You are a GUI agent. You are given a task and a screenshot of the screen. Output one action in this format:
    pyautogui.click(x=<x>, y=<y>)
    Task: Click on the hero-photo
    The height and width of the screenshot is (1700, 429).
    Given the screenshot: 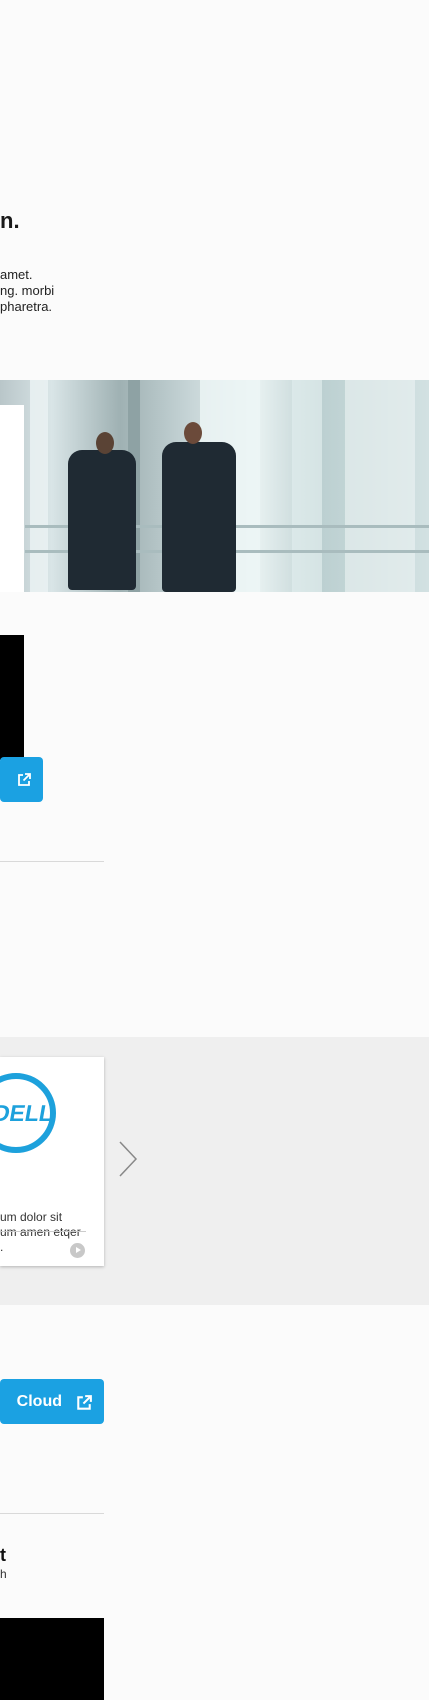 What is the action you would take?
    pyautogui.click(x=214, y=486)
    